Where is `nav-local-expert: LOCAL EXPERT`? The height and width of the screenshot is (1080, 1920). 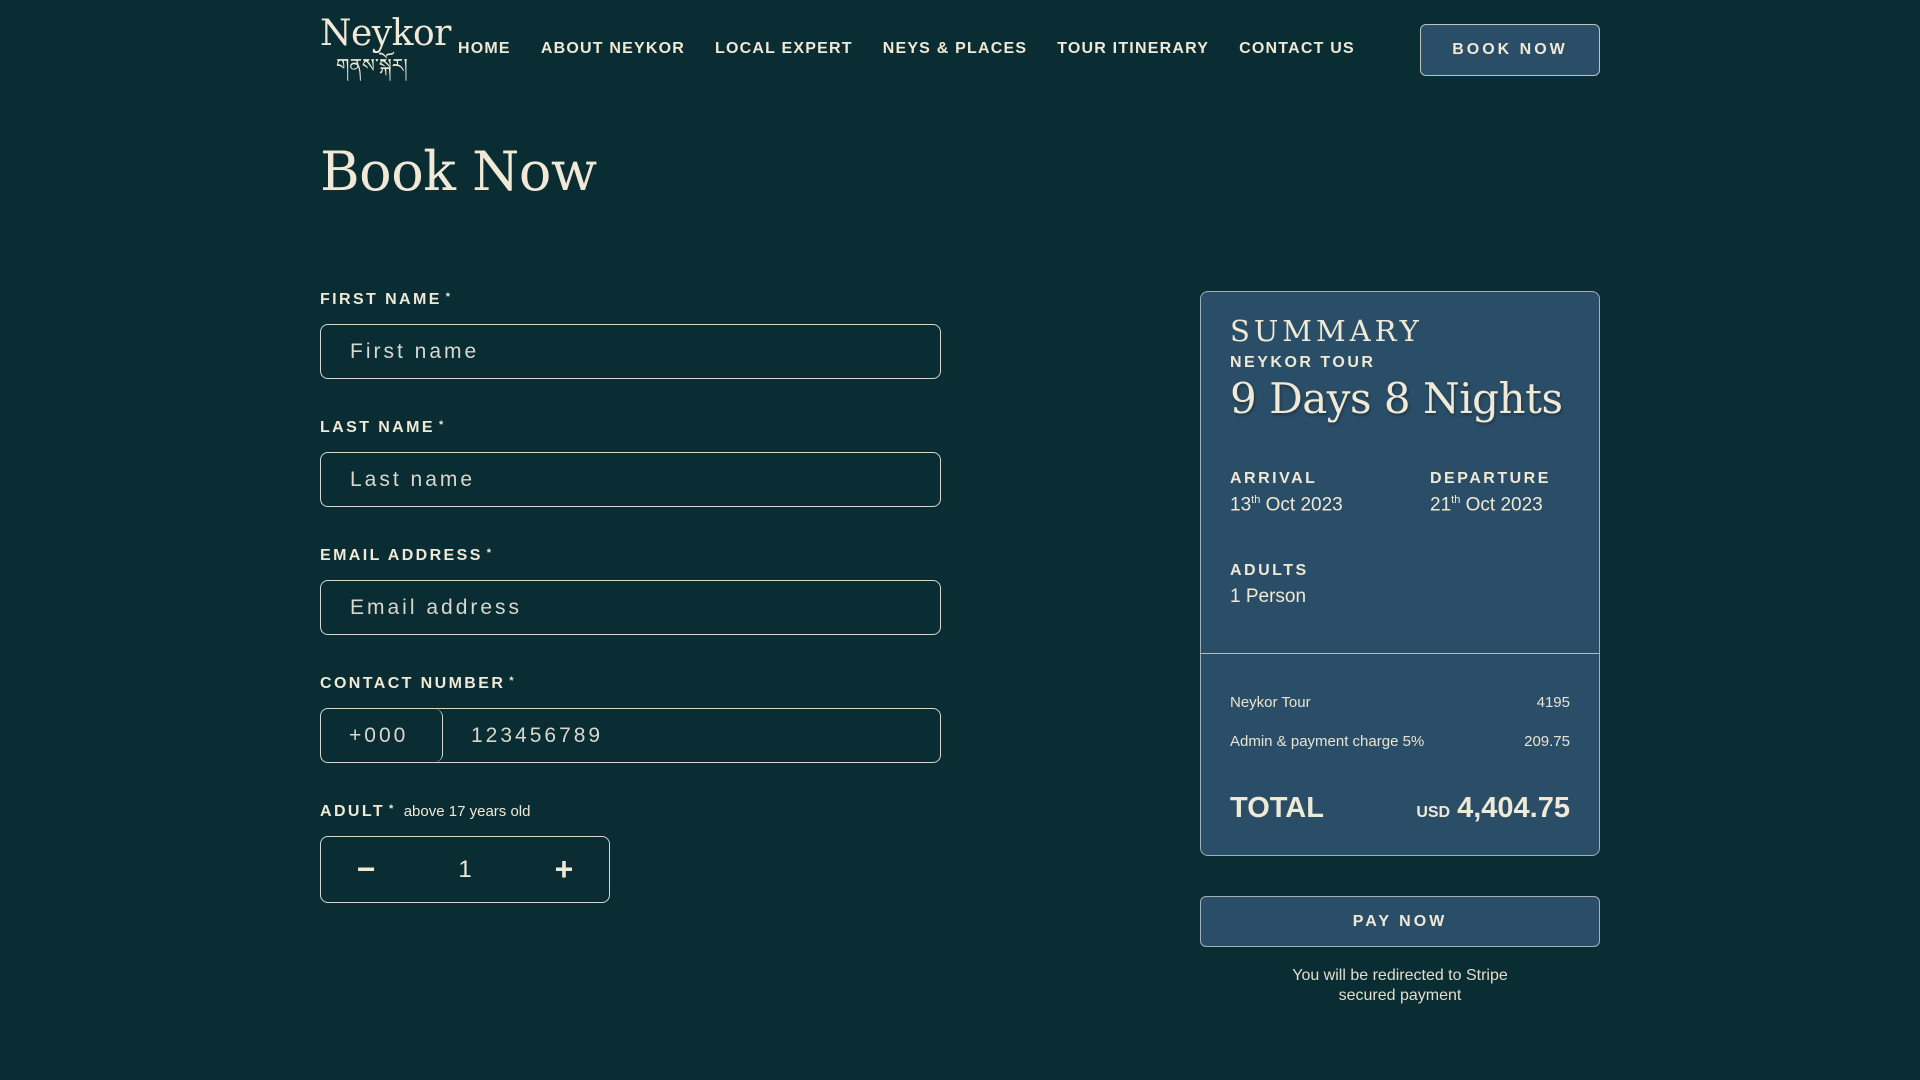 nav-local-expert: LOCAL EXPERT is located at coordinates (784, 49).